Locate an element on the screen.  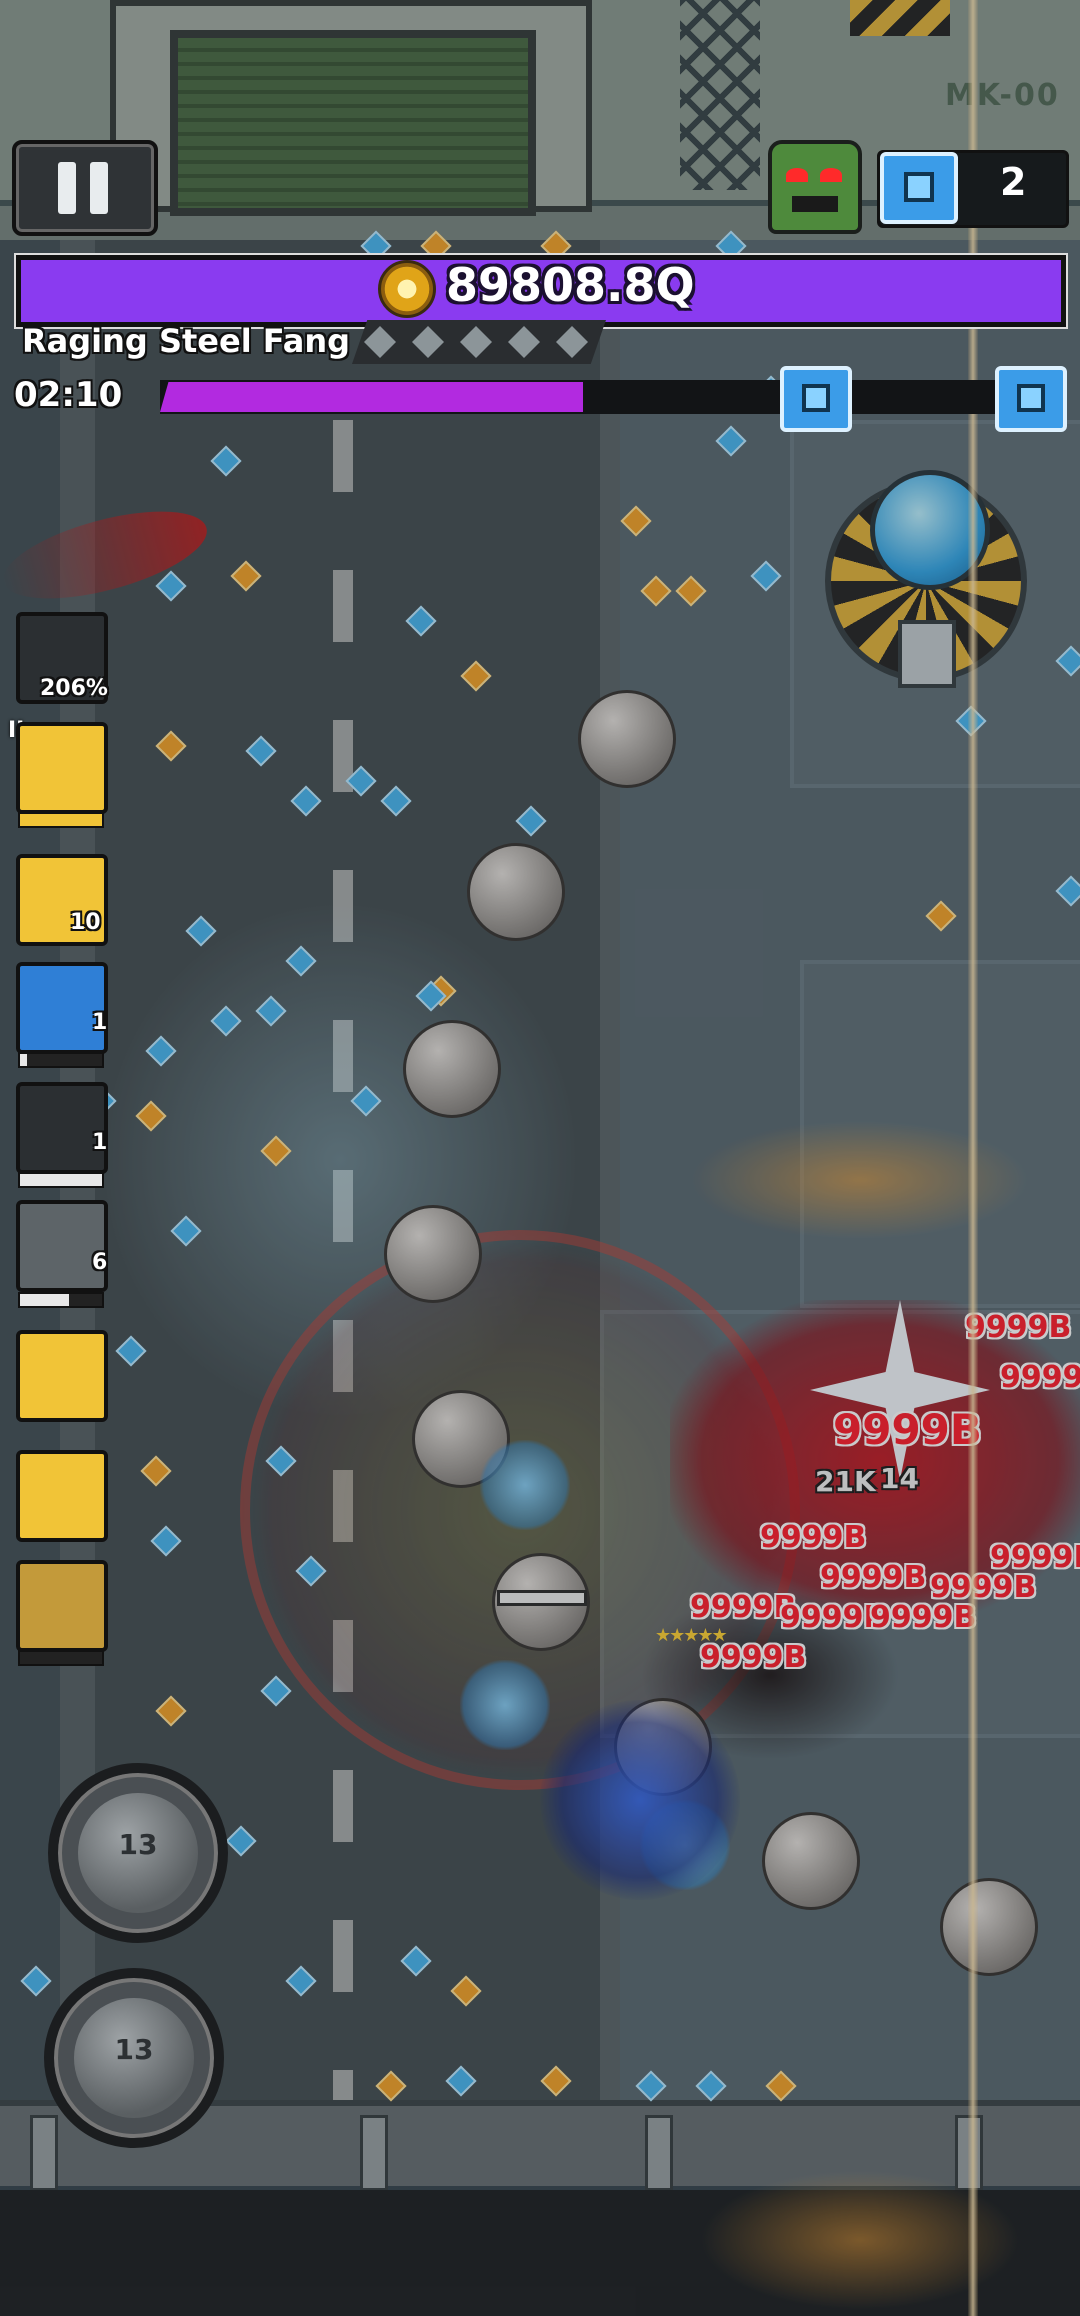
boss-face-icon is located at coordinates (815, 187).